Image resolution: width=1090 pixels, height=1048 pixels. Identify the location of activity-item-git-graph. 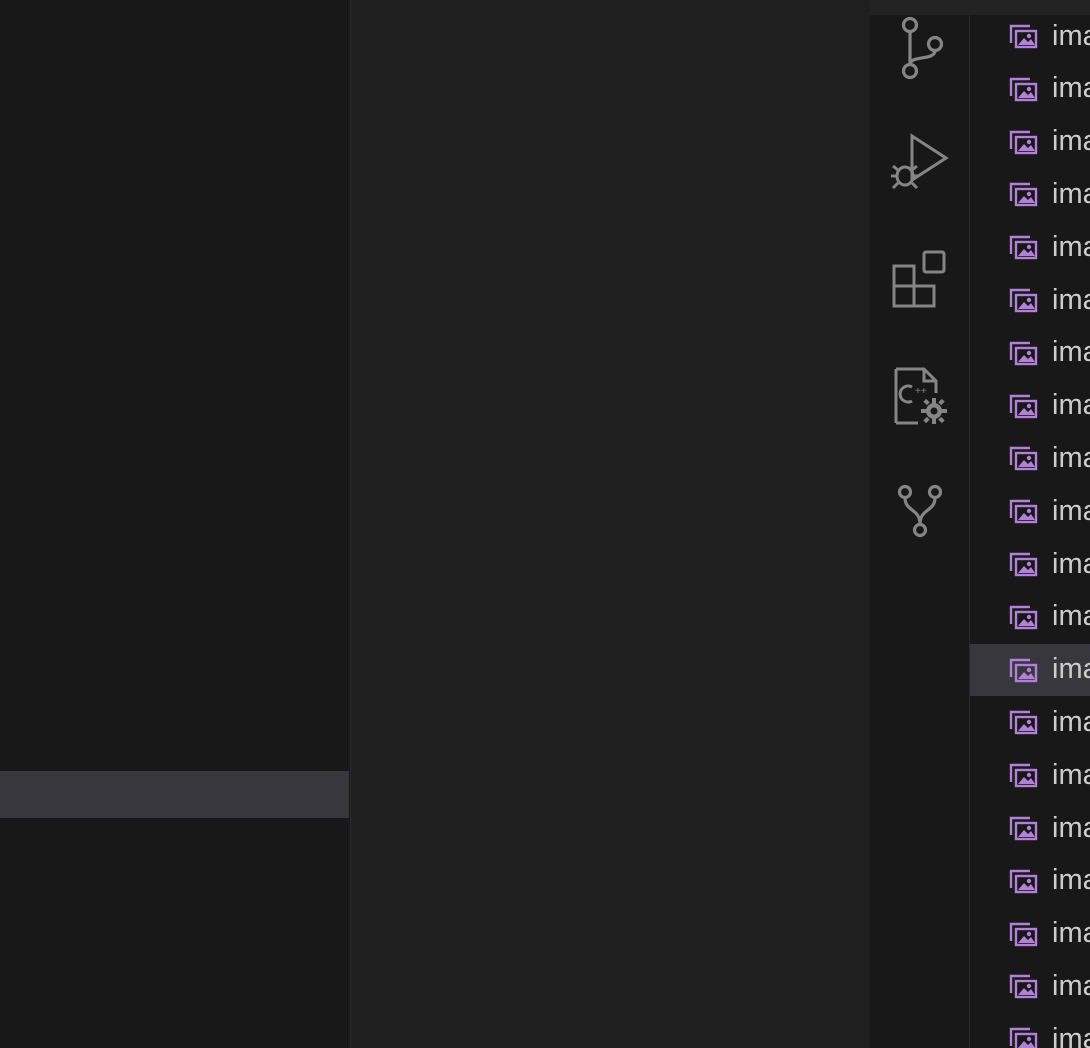
(920, 510).